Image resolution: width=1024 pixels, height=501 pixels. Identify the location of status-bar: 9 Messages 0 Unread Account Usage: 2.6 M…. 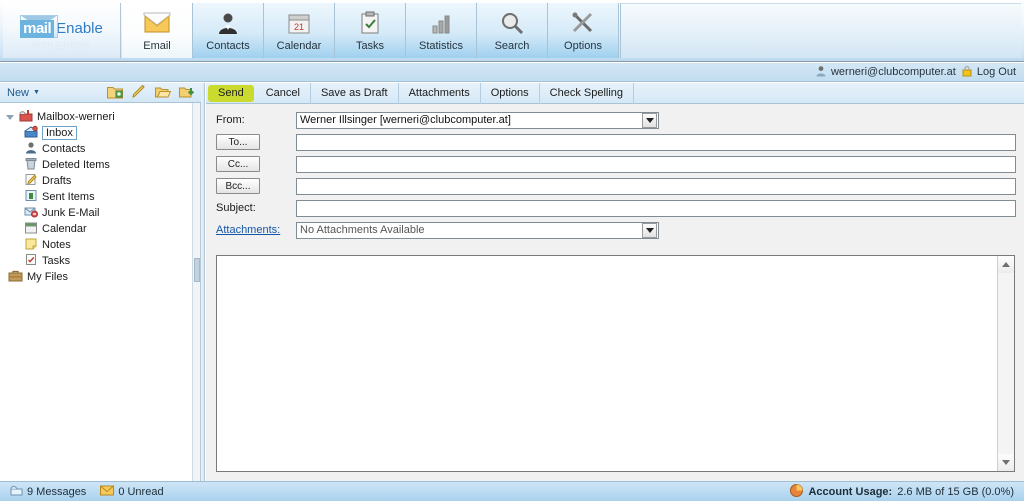
(512, 491).